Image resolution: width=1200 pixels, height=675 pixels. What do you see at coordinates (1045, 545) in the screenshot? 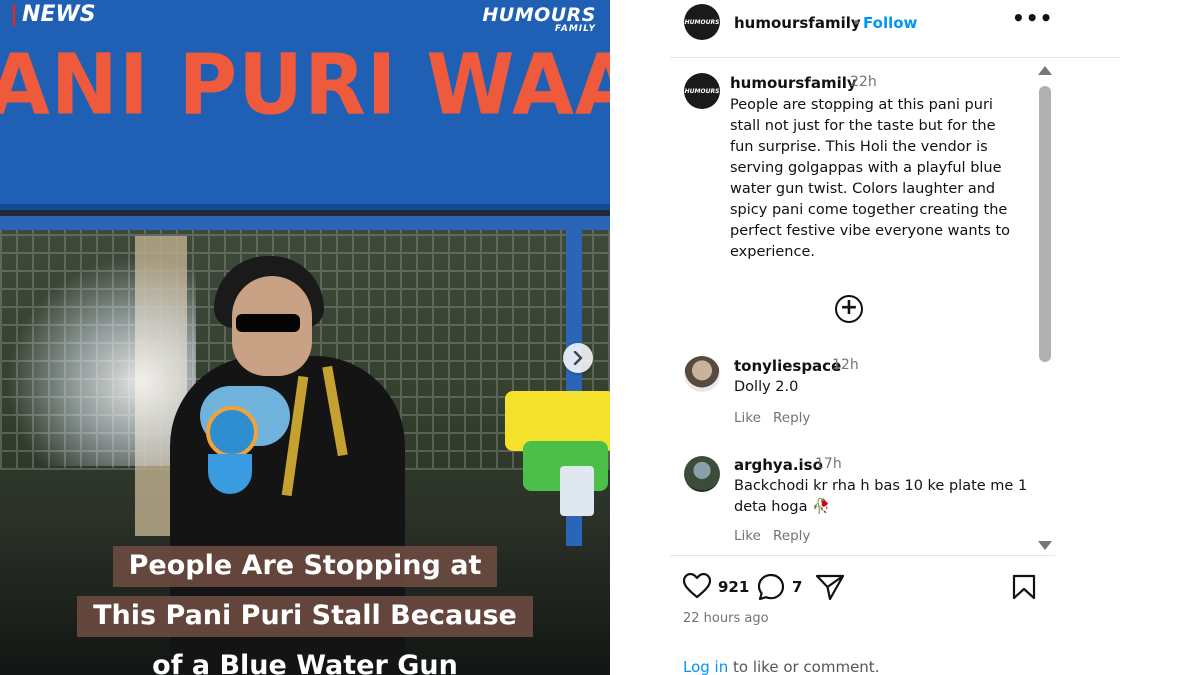
I see `scroll-down-arrow-icon` at bounding box center [1045, 545].